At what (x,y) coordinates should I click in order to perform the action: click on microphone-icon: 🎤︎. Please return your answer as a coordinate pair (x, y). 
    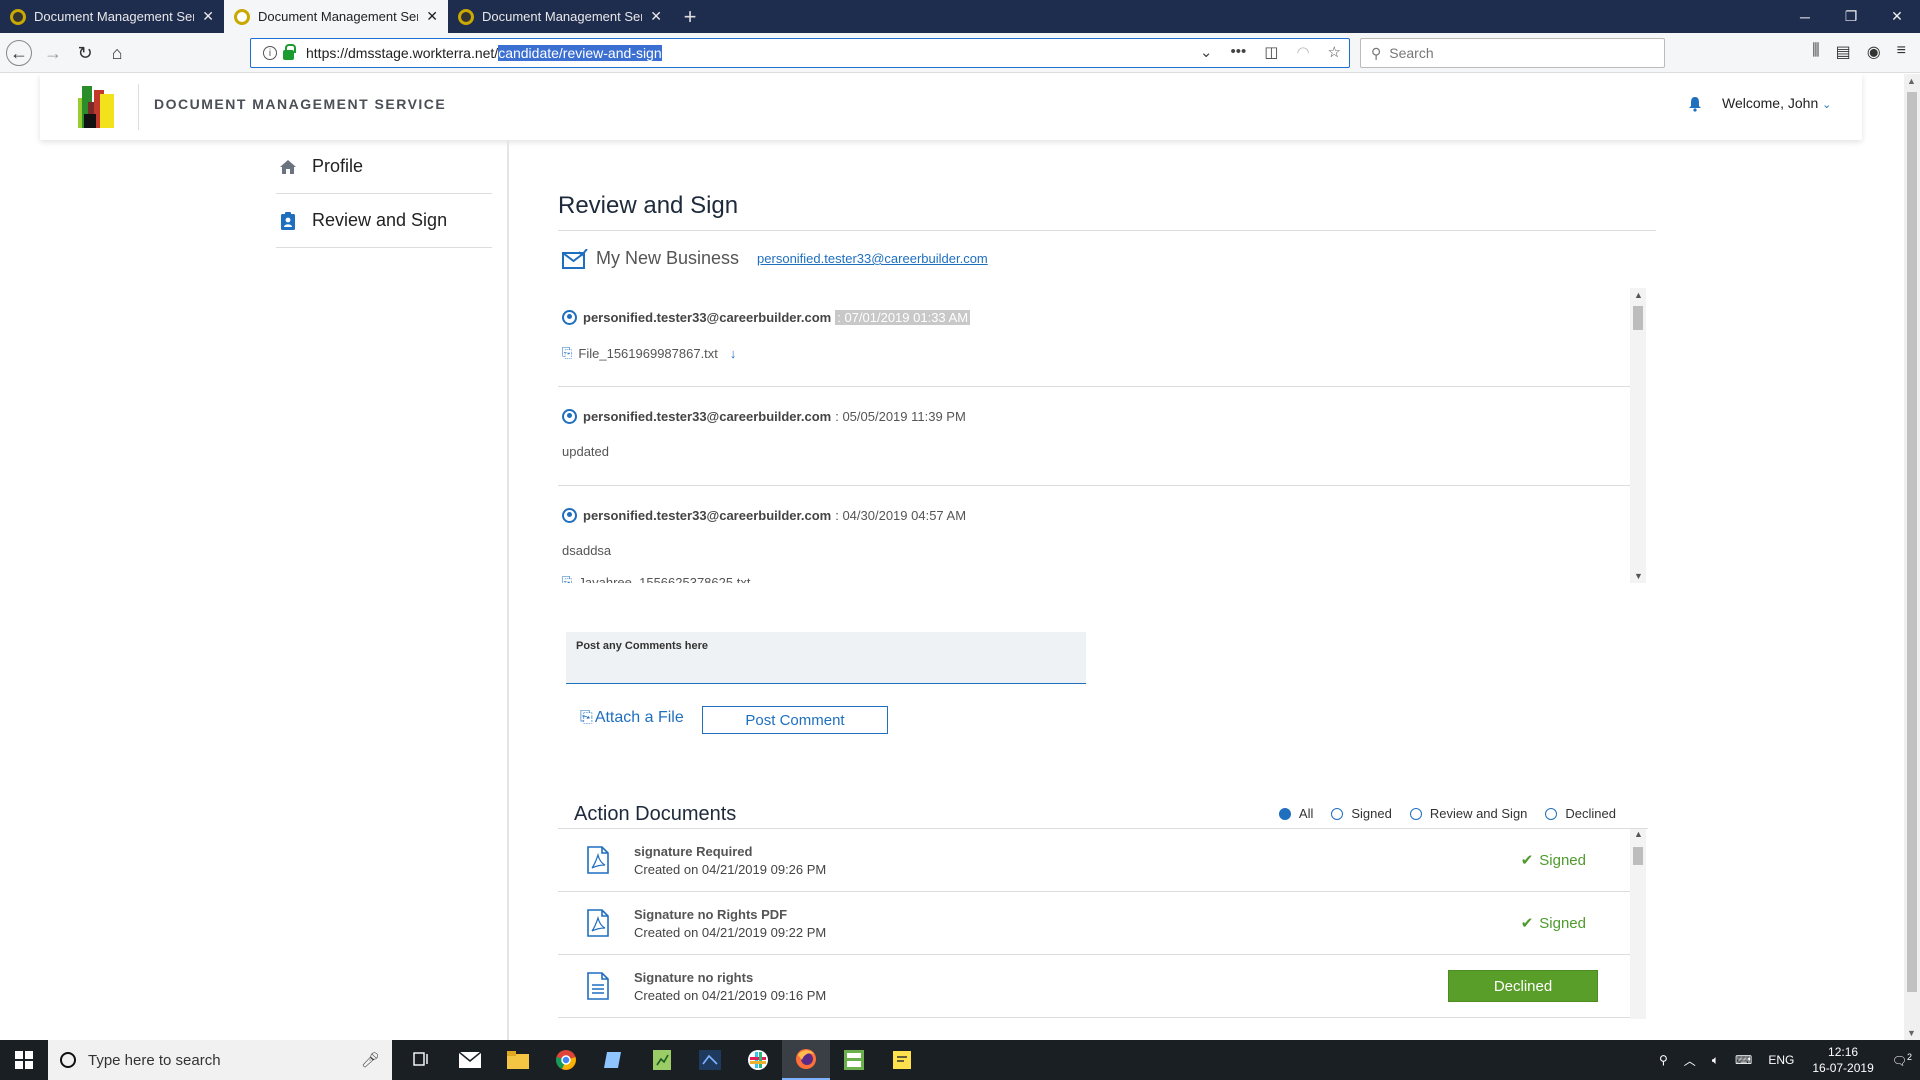
    Looking at the image, I should click on (370, 1060).